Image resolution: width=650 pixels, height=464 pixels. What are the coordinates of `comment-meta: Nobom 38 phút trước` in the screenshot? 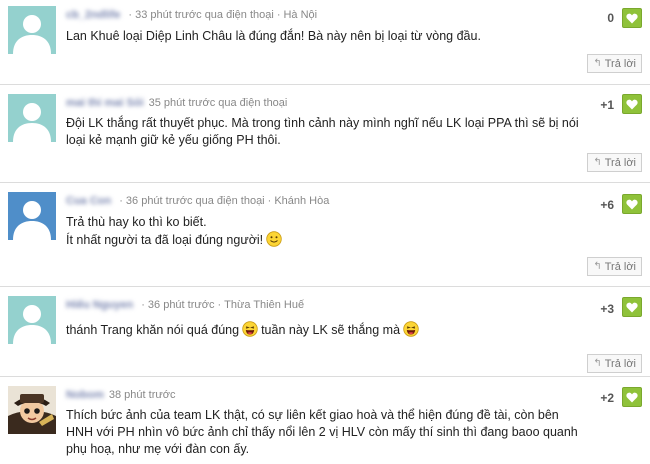 It's located at (120, 395).